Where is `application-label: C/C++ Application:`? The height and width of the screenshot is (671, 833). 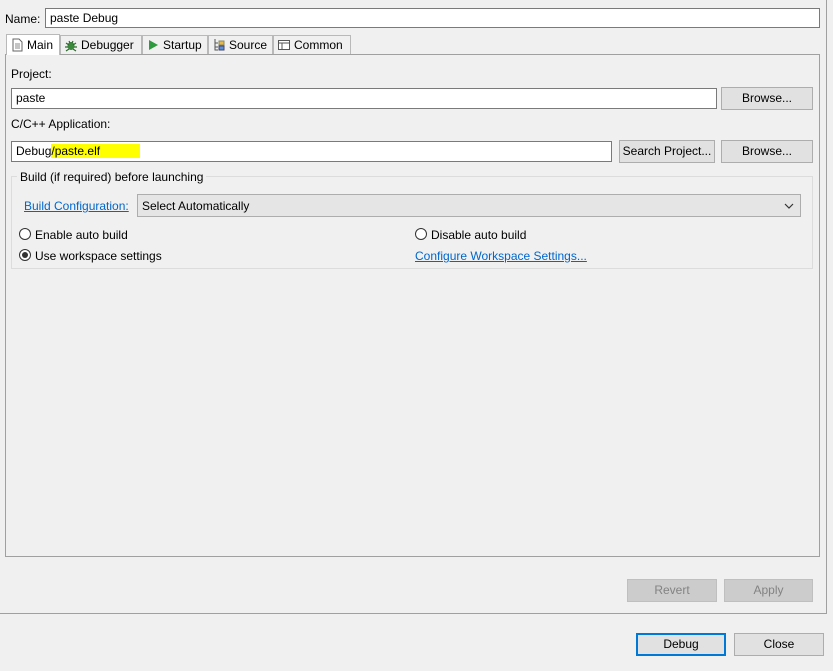 application-label: C/C++ Application: is located at coordinates (61, 124).